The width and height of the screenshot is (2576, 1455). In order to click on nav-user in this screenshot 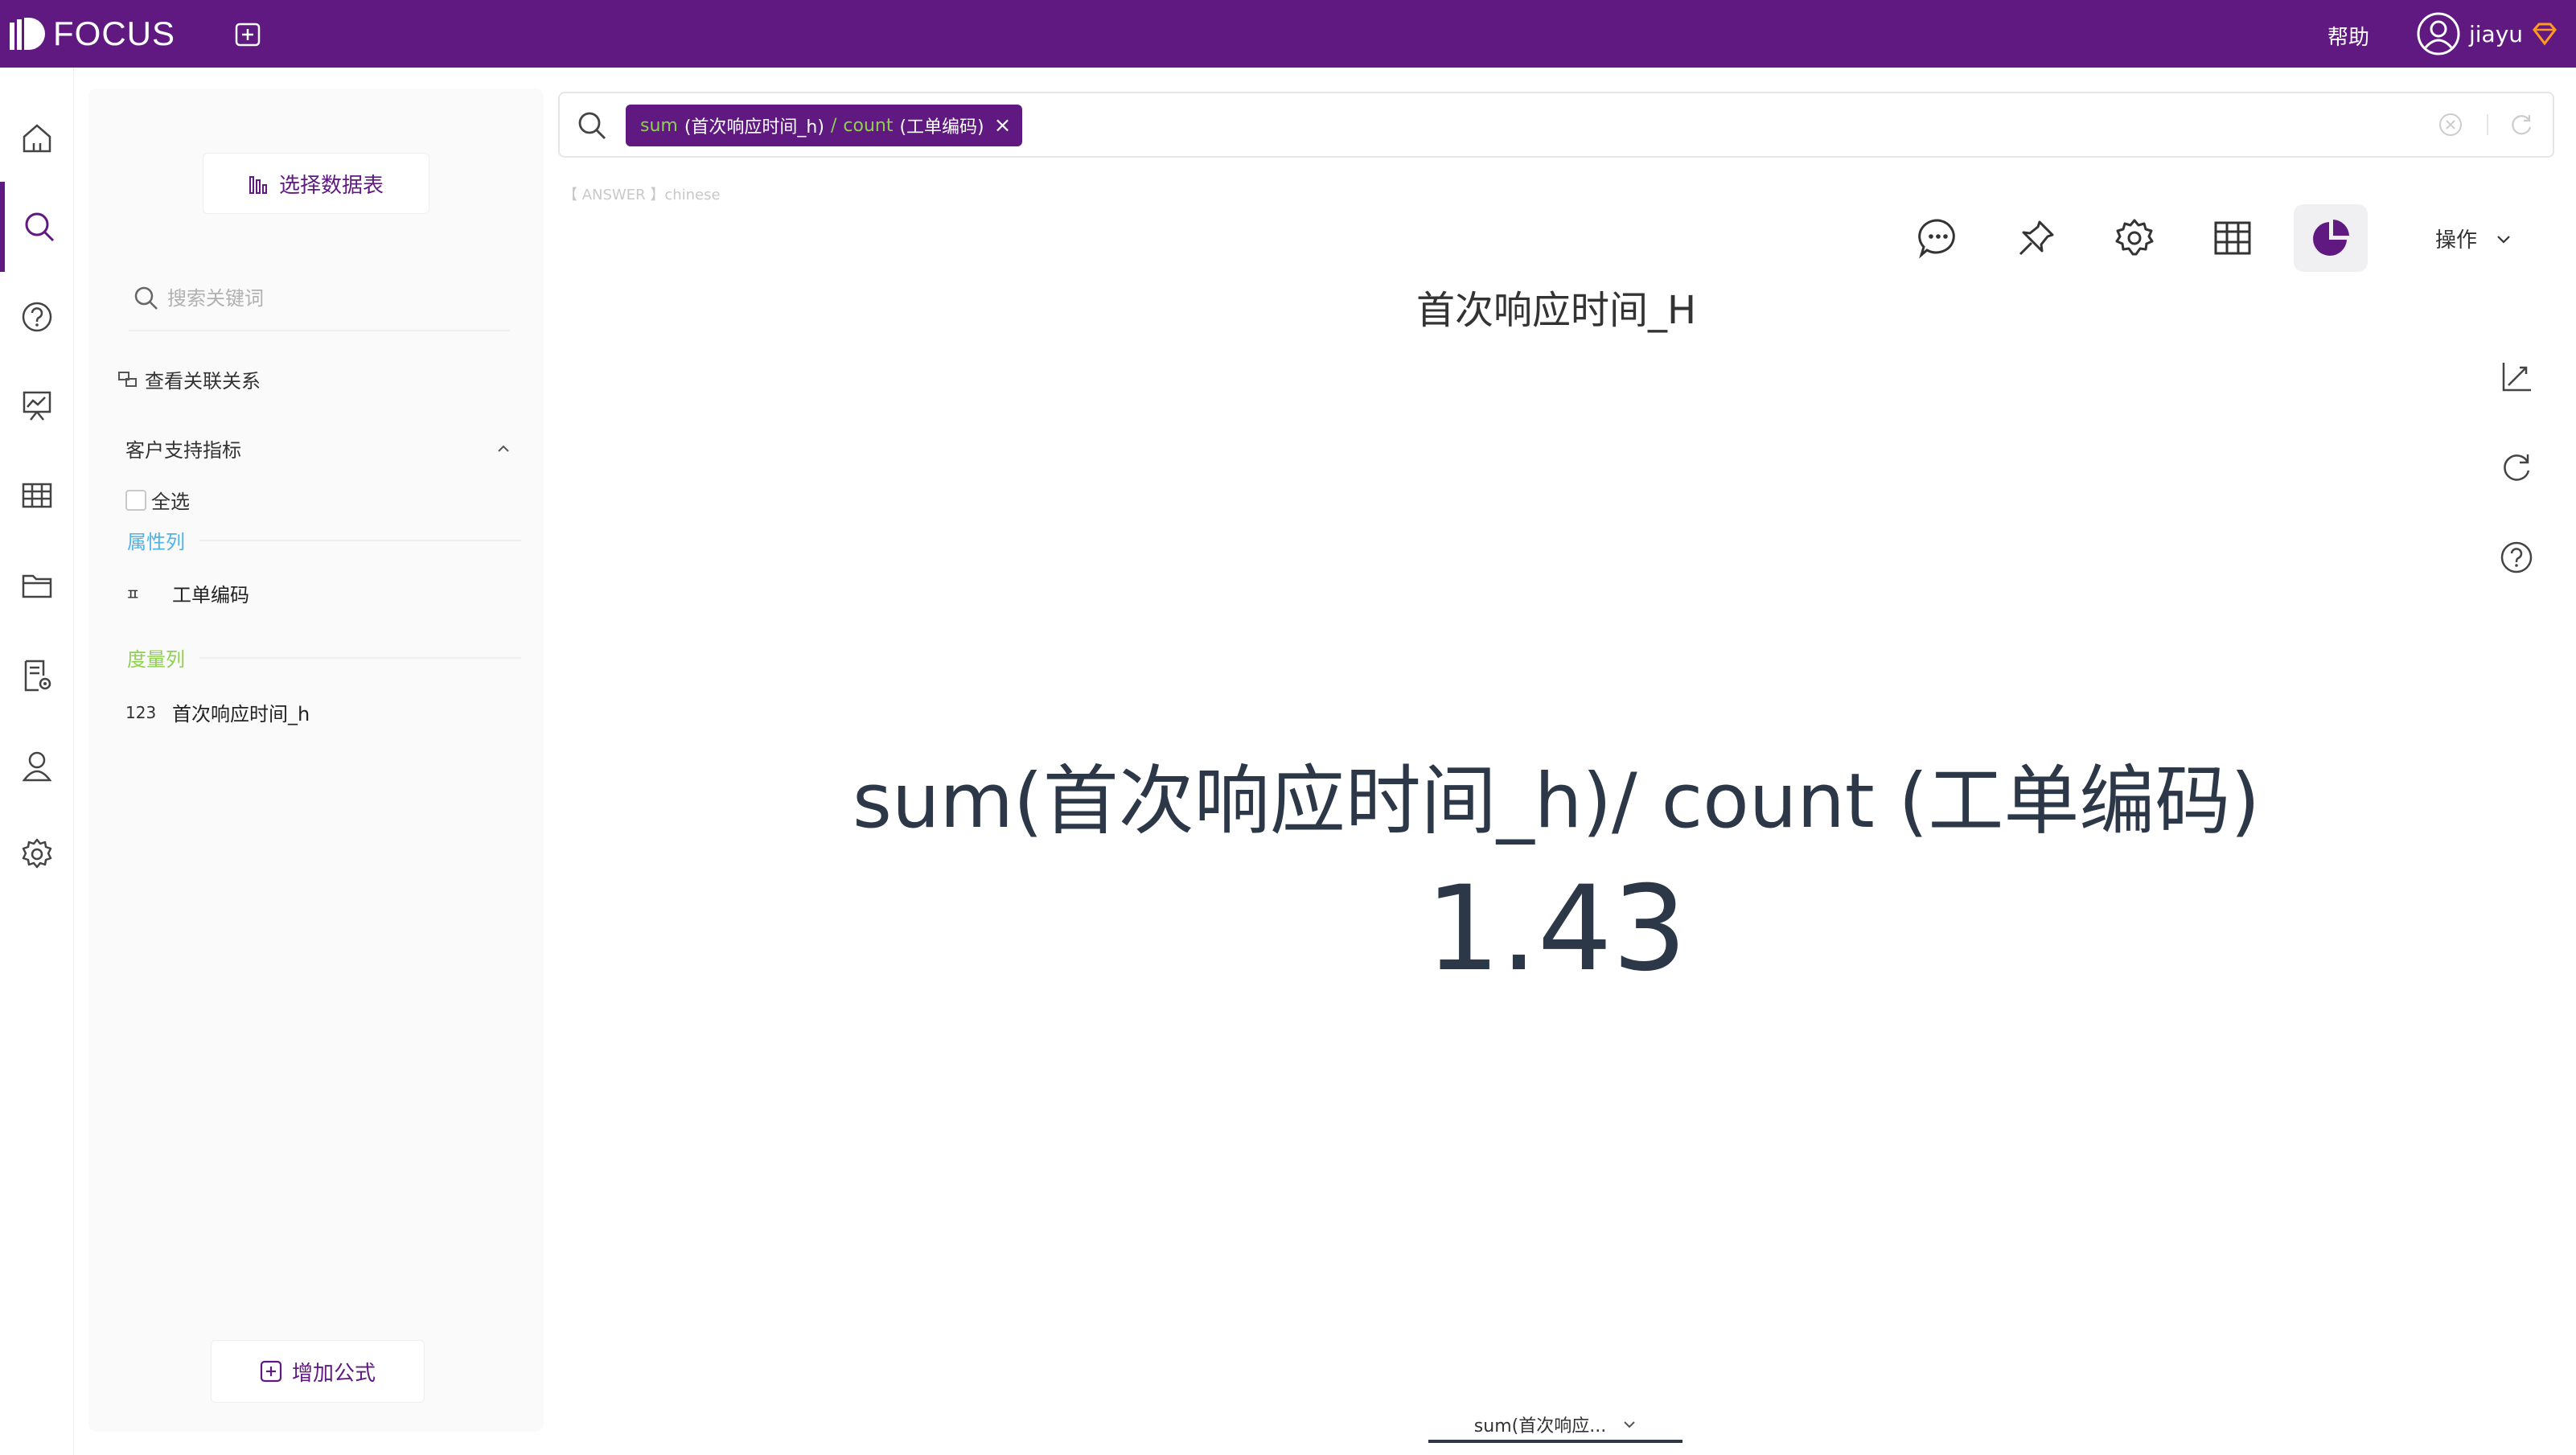, I will do `click(37, 766)`.